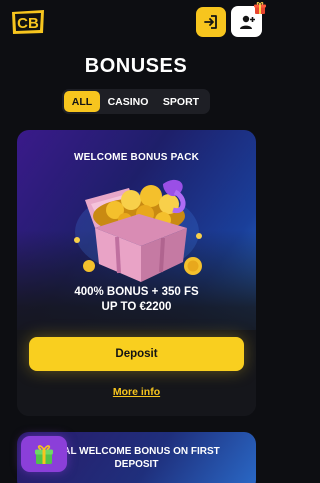 The image size is (320, 483). I want to click on top-bar: CB, so click(136, 22).